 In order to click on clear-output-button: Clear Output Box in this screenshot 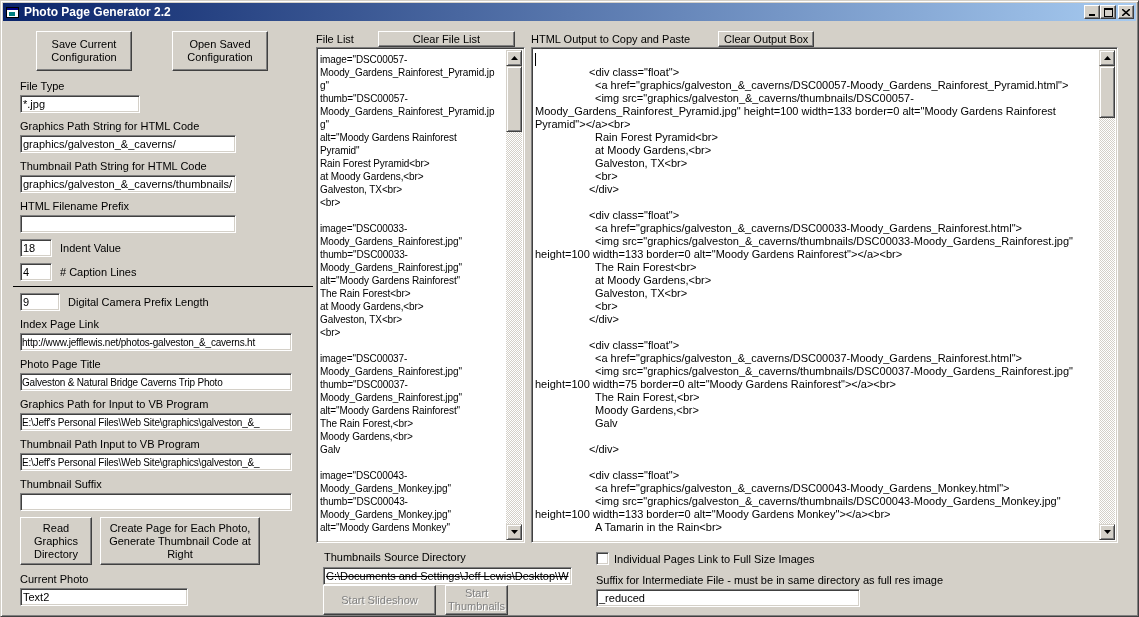, I will do `click(766, 39)`.